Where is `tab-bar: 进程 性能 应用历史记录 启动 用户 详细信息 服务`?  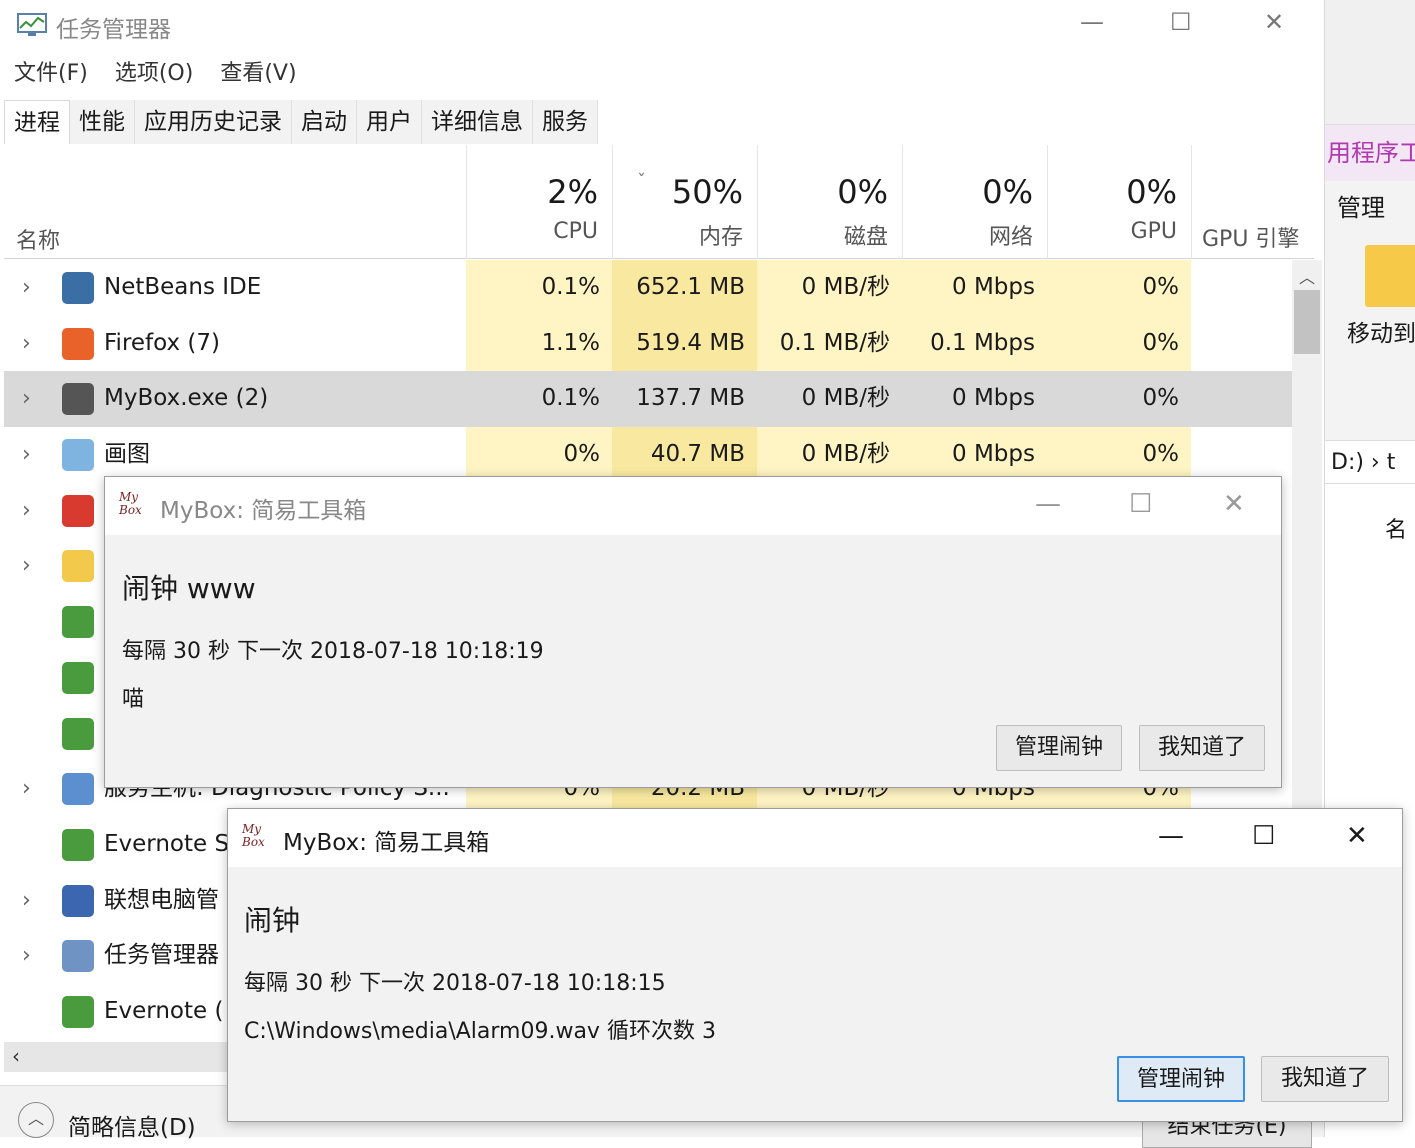
tab-bar: 进程 性能 应用历史记录 启动 用户 详细信息 服务 is located at coordinates (301, 122).